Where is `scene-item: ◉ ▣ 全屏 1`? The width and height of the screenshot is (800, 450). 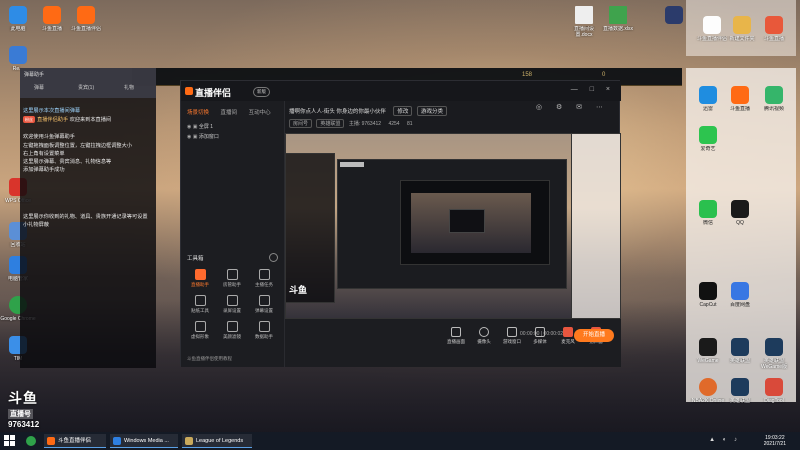
scene-item: ◉ ▣ 全屏 1 is located at coordinates (200, 126).